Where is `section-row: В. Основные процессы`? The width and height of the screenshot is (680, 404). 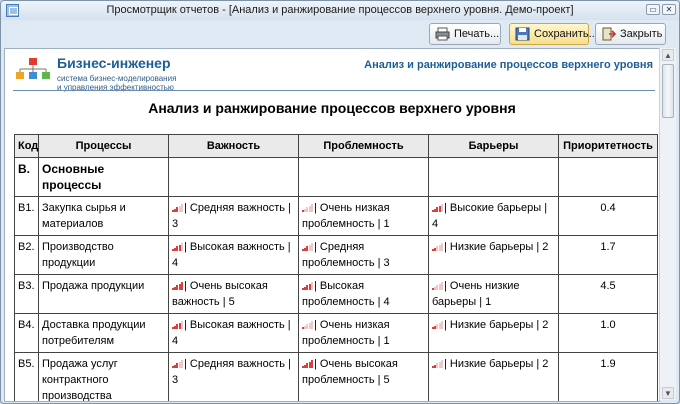 section-row: В. Основные процессы is located at coordinates (336, 177).